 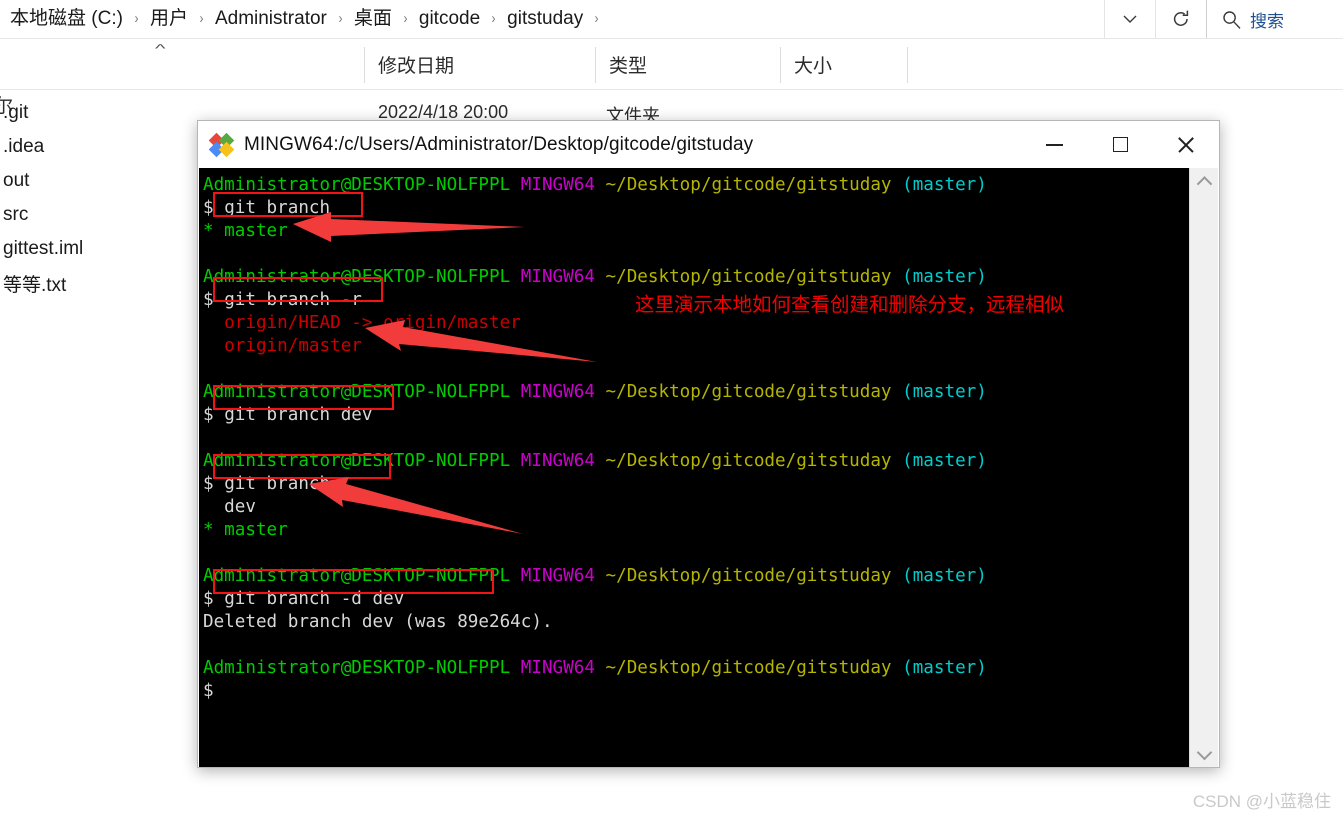 What do you see at coordinates (545, 19) in the screenshot?
I see `breadcrumb-item-gitstuday: gitstuday` at bounding box center [545, 19].